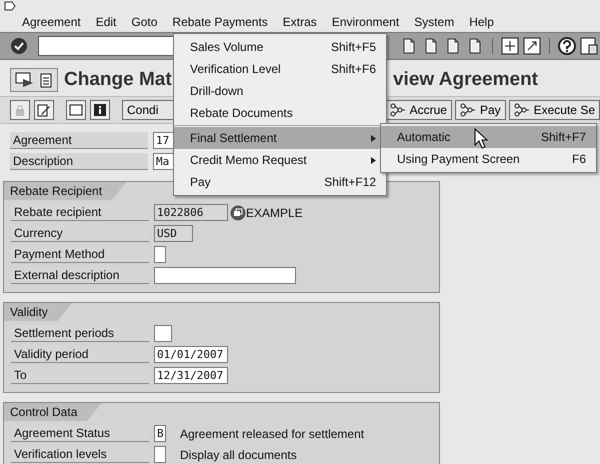 The width and height of the screenshot is (600, 464). I want to click on lock-icon, so click(20, 110).